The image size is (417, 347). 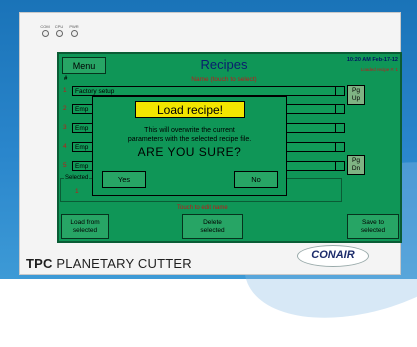 I want to click on led-com-label: COM, so click(x=45, y=26).